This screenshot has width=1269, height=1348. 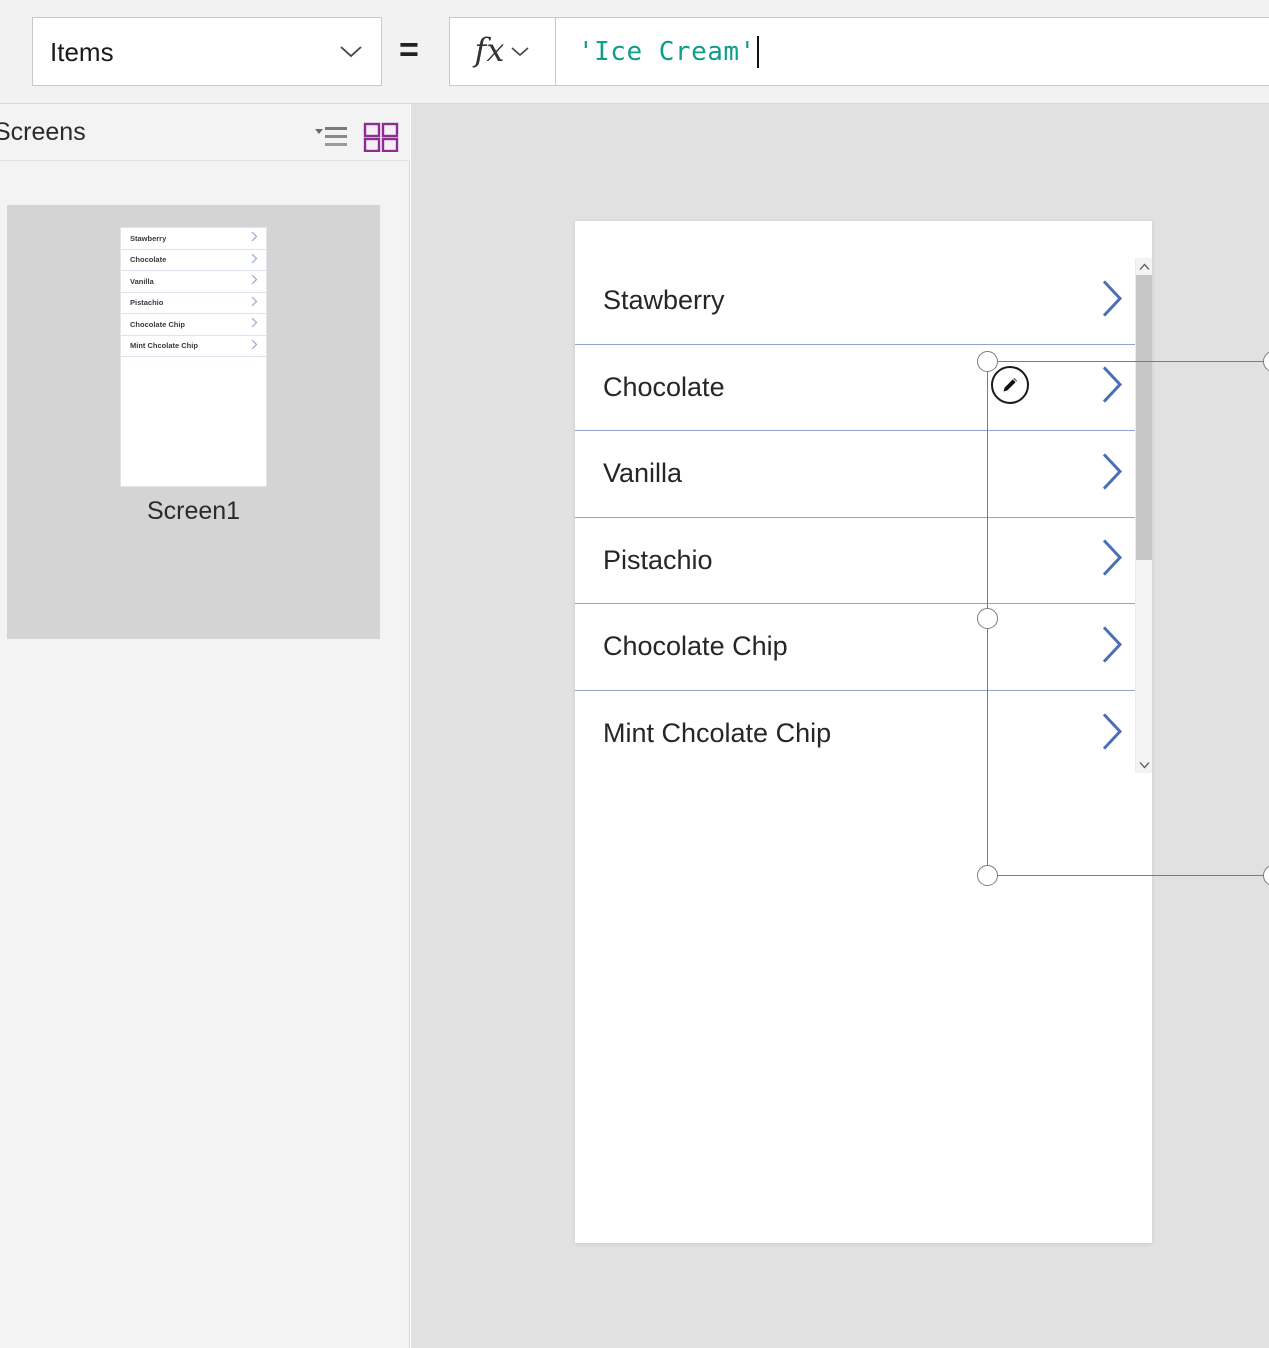 I want to click on gallery-row: Pistachio, so click(x=863, y=560).